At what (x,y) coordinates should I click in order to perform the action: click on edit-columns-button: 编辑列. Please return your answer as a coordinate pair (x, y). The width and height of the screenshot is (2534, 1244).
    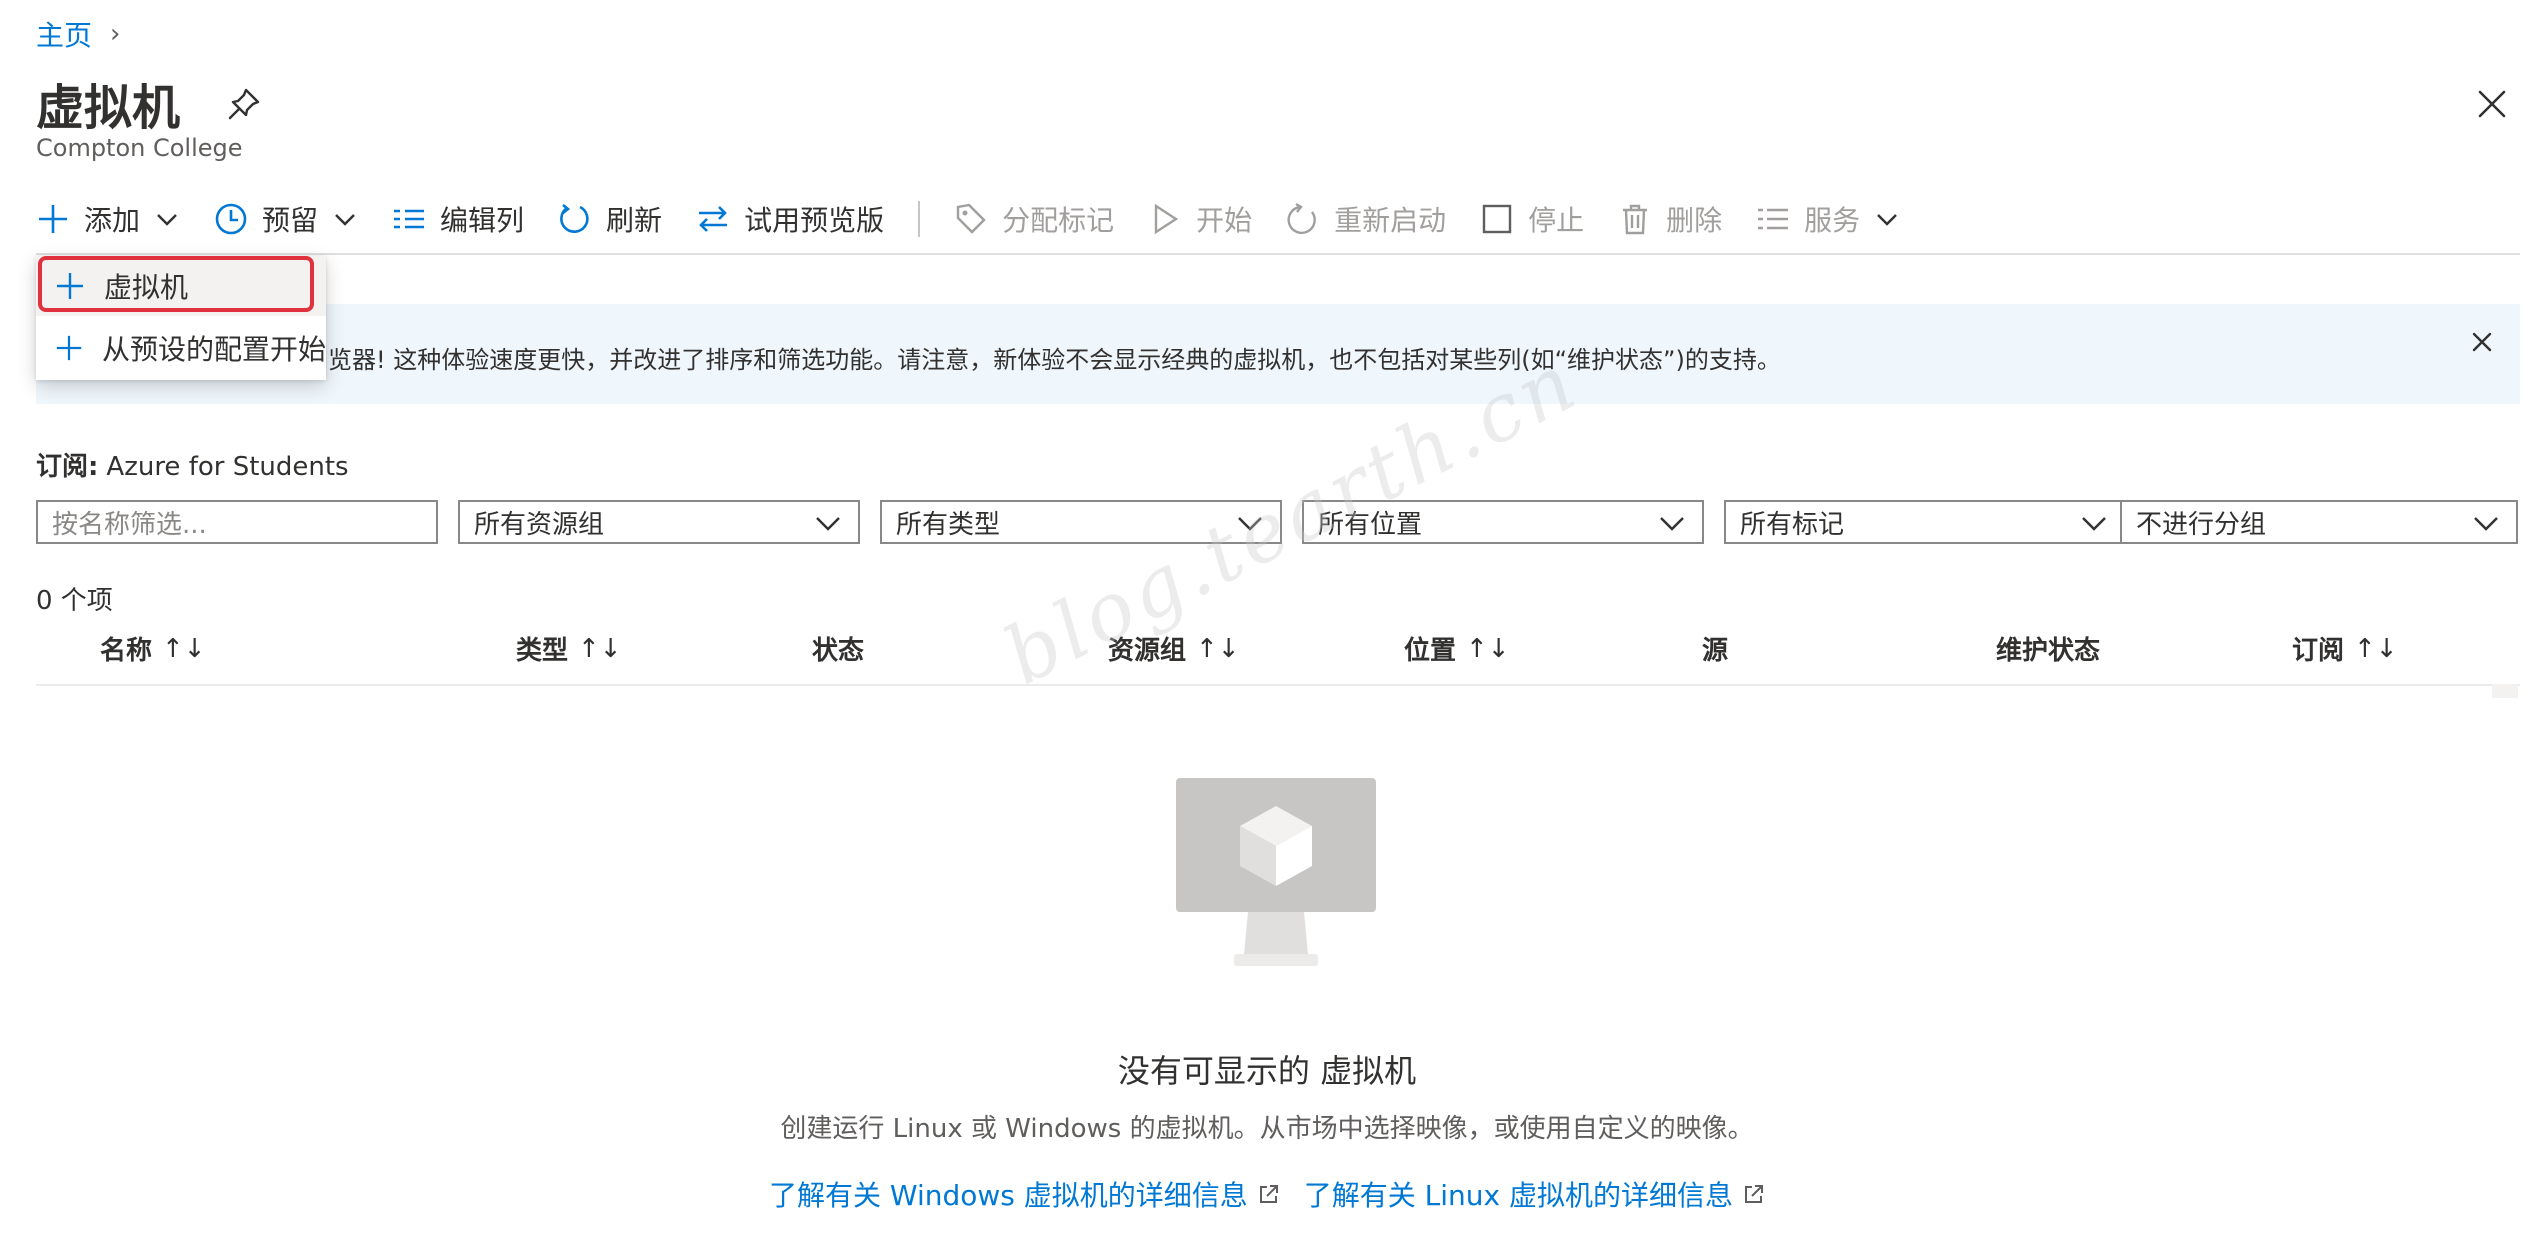
    Looking at the image, I should click on (458, 219).